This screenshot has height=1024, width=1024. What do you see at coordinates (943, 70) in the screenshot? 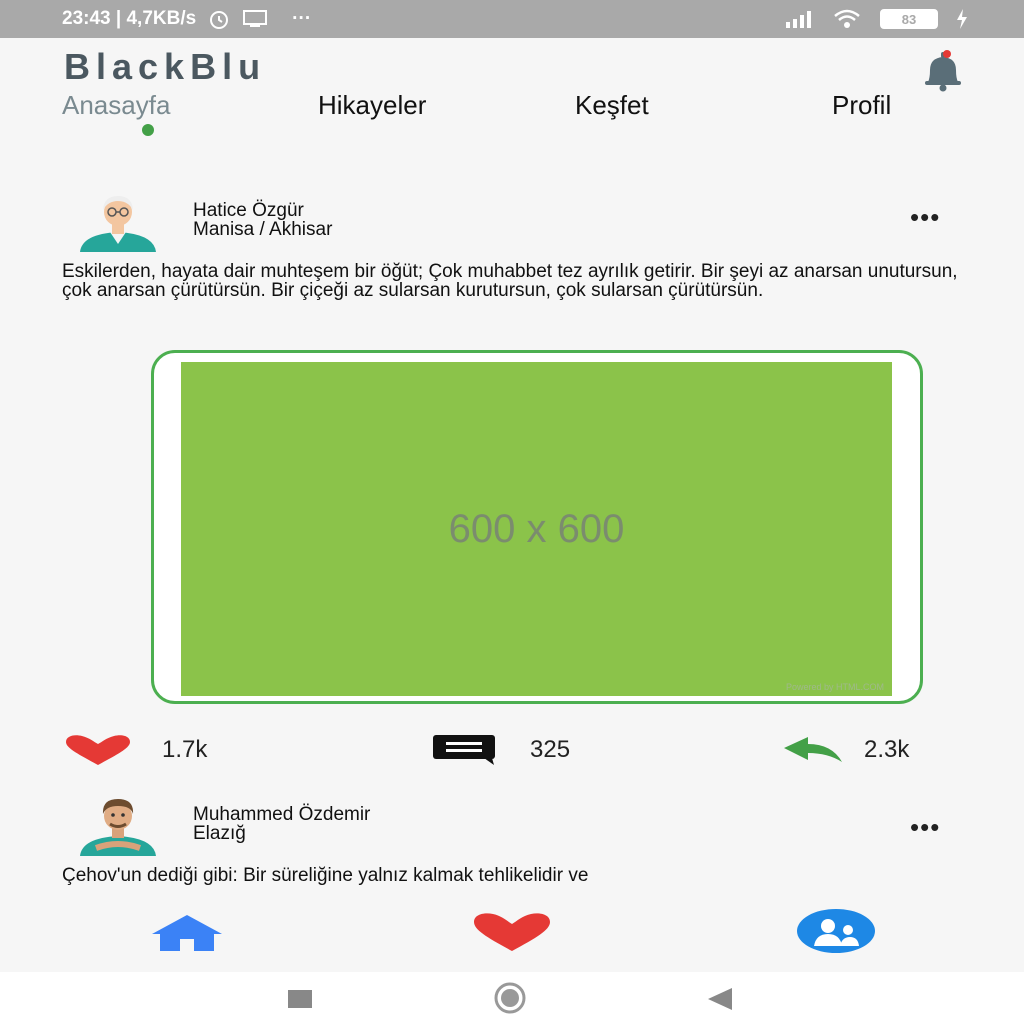
I see `bell-icon` at bounding box center [943, 70].